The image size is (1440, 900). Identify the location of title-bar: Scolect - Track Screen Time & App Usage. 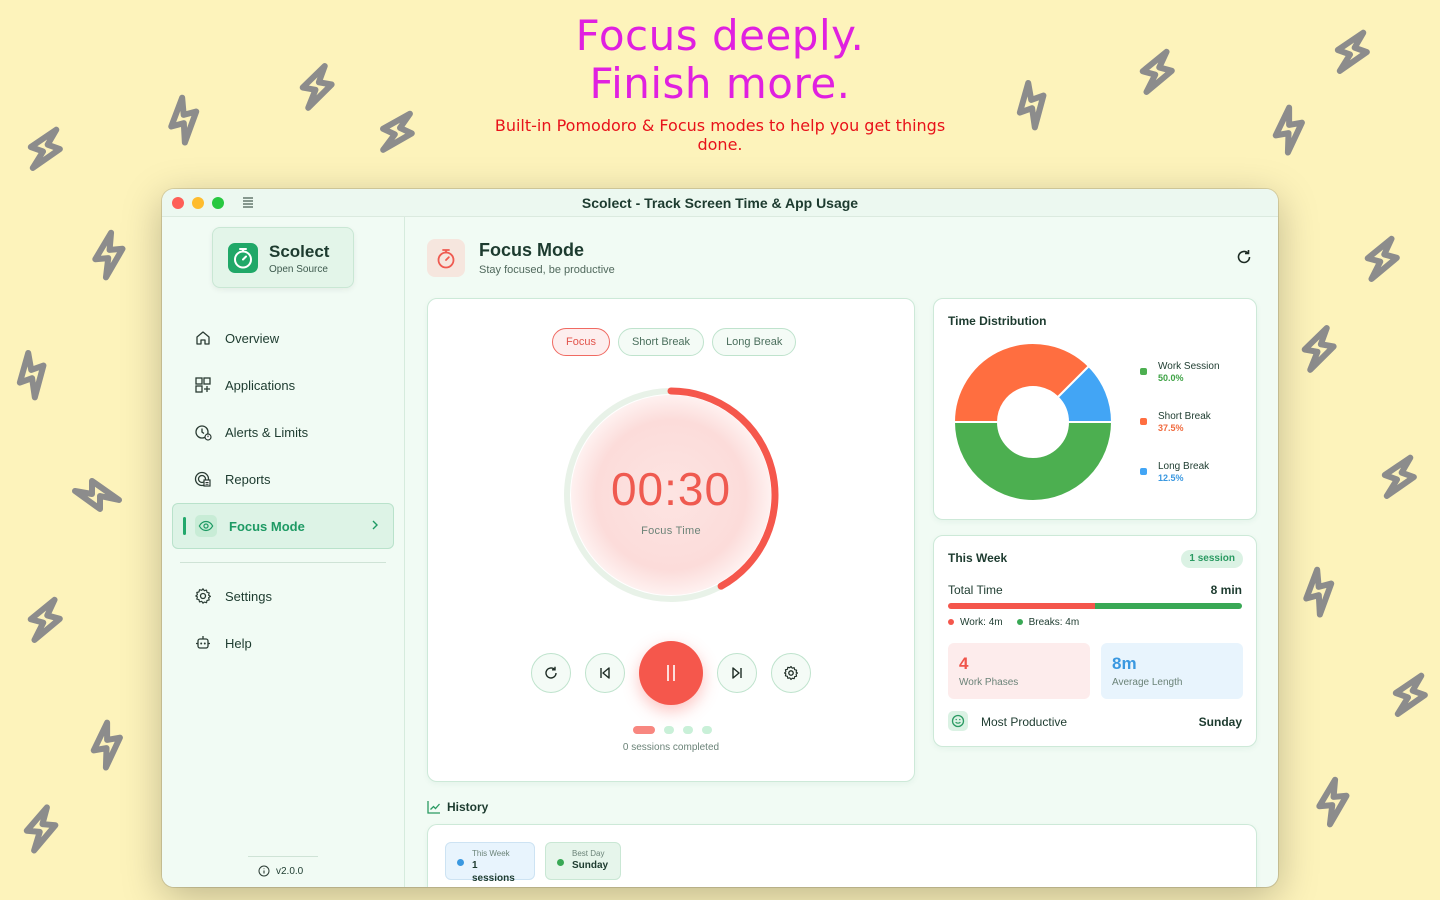
(720, 203).